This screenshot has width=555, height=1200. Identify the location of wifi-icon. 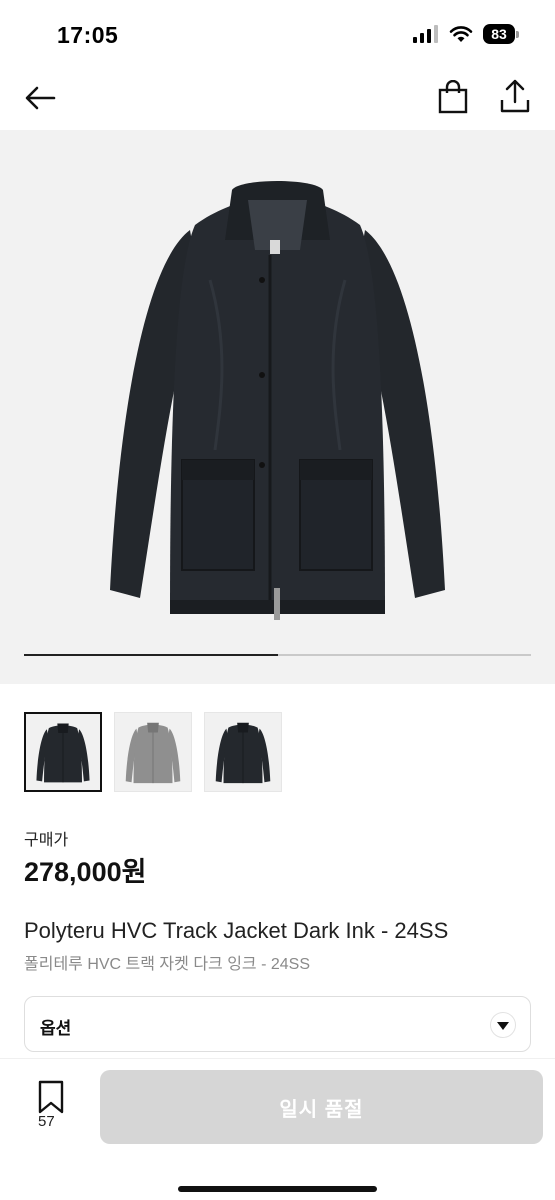
(461, 34).